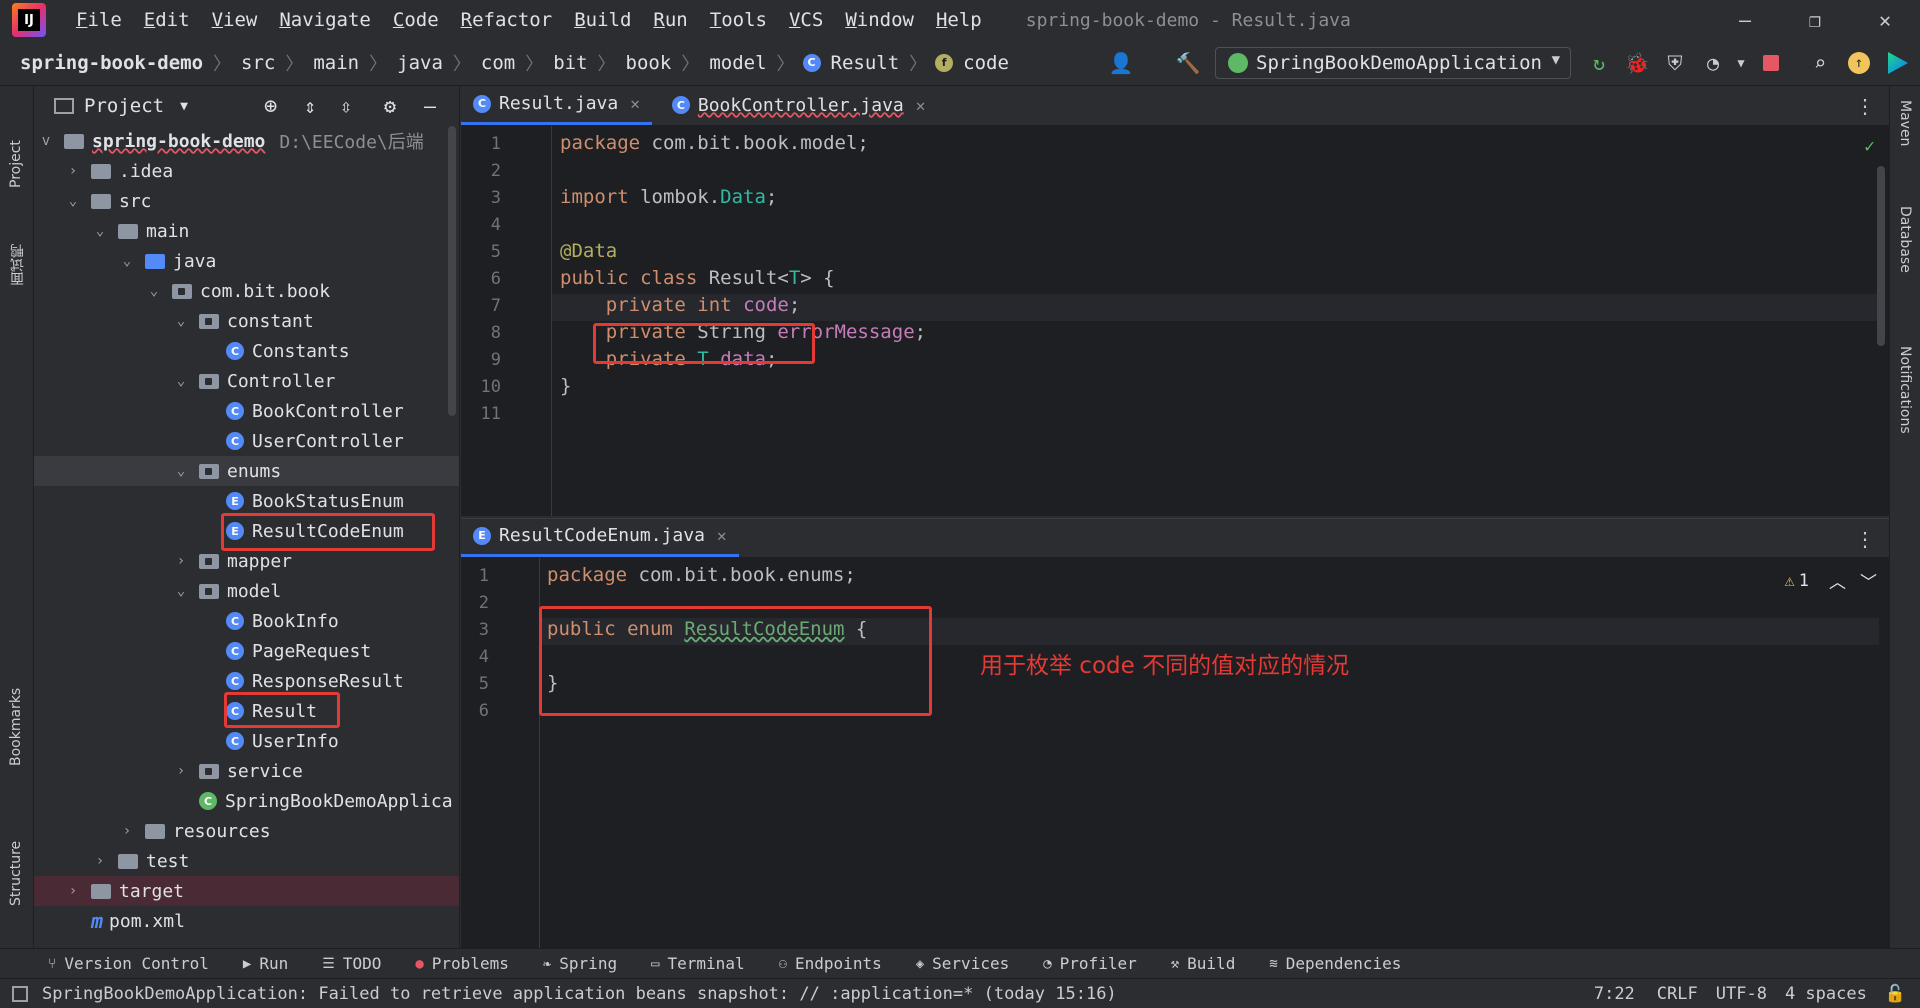 This screenshot has width=1920, height=1008. Describe the element at coordinates (1771, 63) in the screenshot. I see `stop-icon` at that location.